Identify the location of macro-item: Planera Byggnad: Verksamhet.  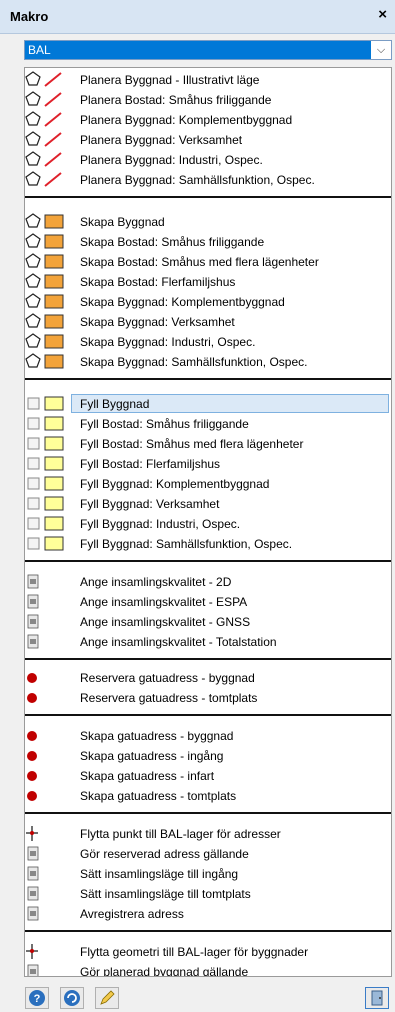
(208, 140).